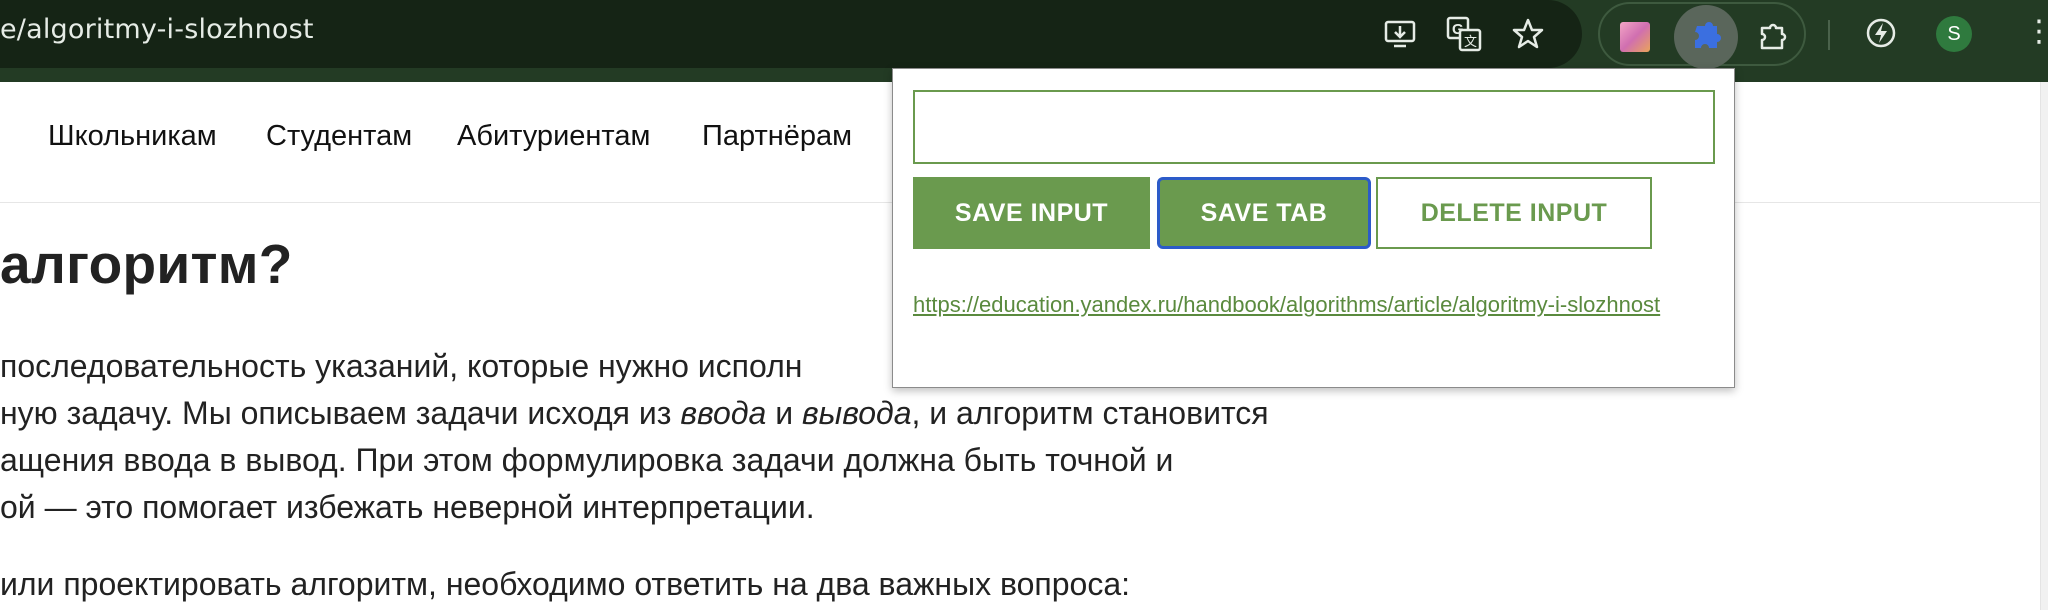  Describe the element at coordinates (1400, 34) in the screenshot. I see `install-app-icon` at that location.